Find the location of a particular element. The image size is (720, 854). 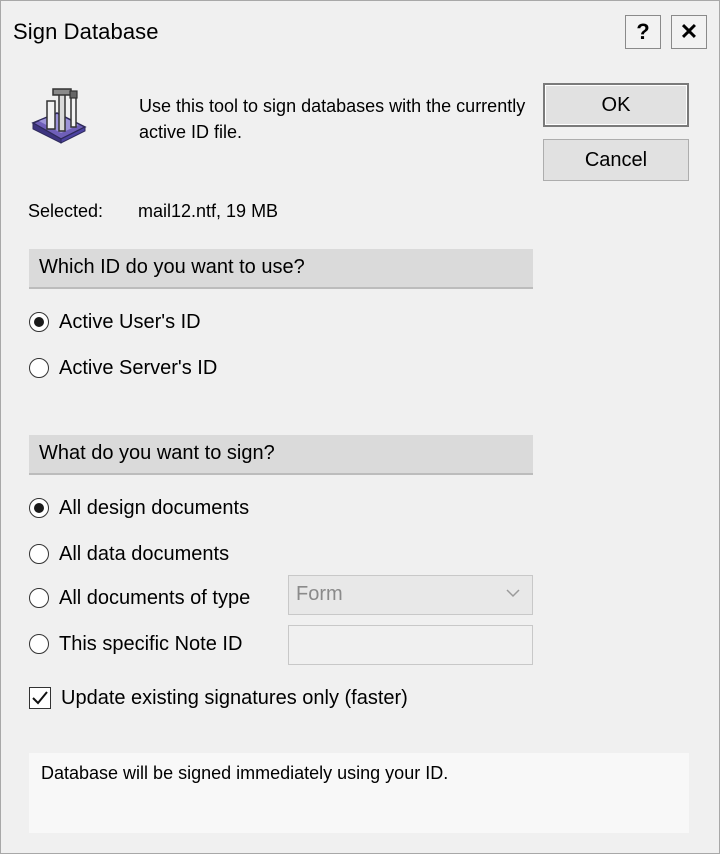

radio-specific-note-id: This specific Note ID is located at coordinates (135, 644).